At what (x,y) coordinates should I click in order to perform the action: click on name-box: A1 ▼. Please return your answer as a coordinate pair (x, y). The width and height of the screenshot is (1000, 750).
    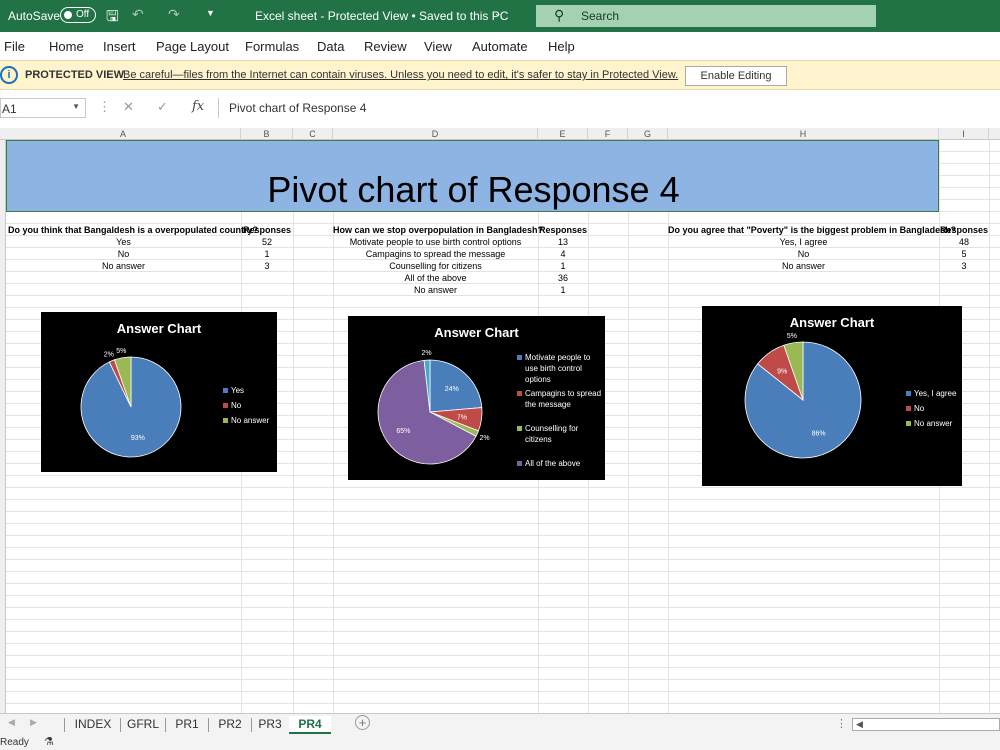
    Looking at the image, I should click on (43, 108).